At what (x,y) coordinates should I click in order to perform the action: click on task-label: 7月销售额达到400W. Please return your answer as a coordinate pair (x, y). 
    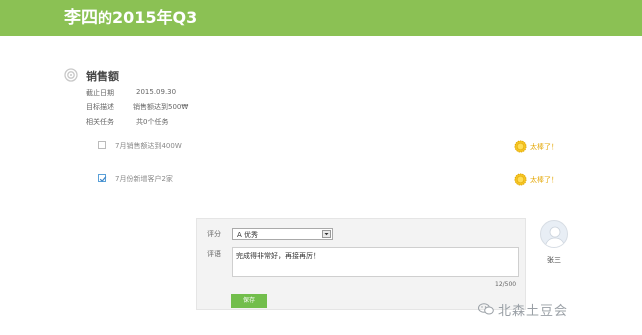
    Looking at the image, I should click on (148, 146).